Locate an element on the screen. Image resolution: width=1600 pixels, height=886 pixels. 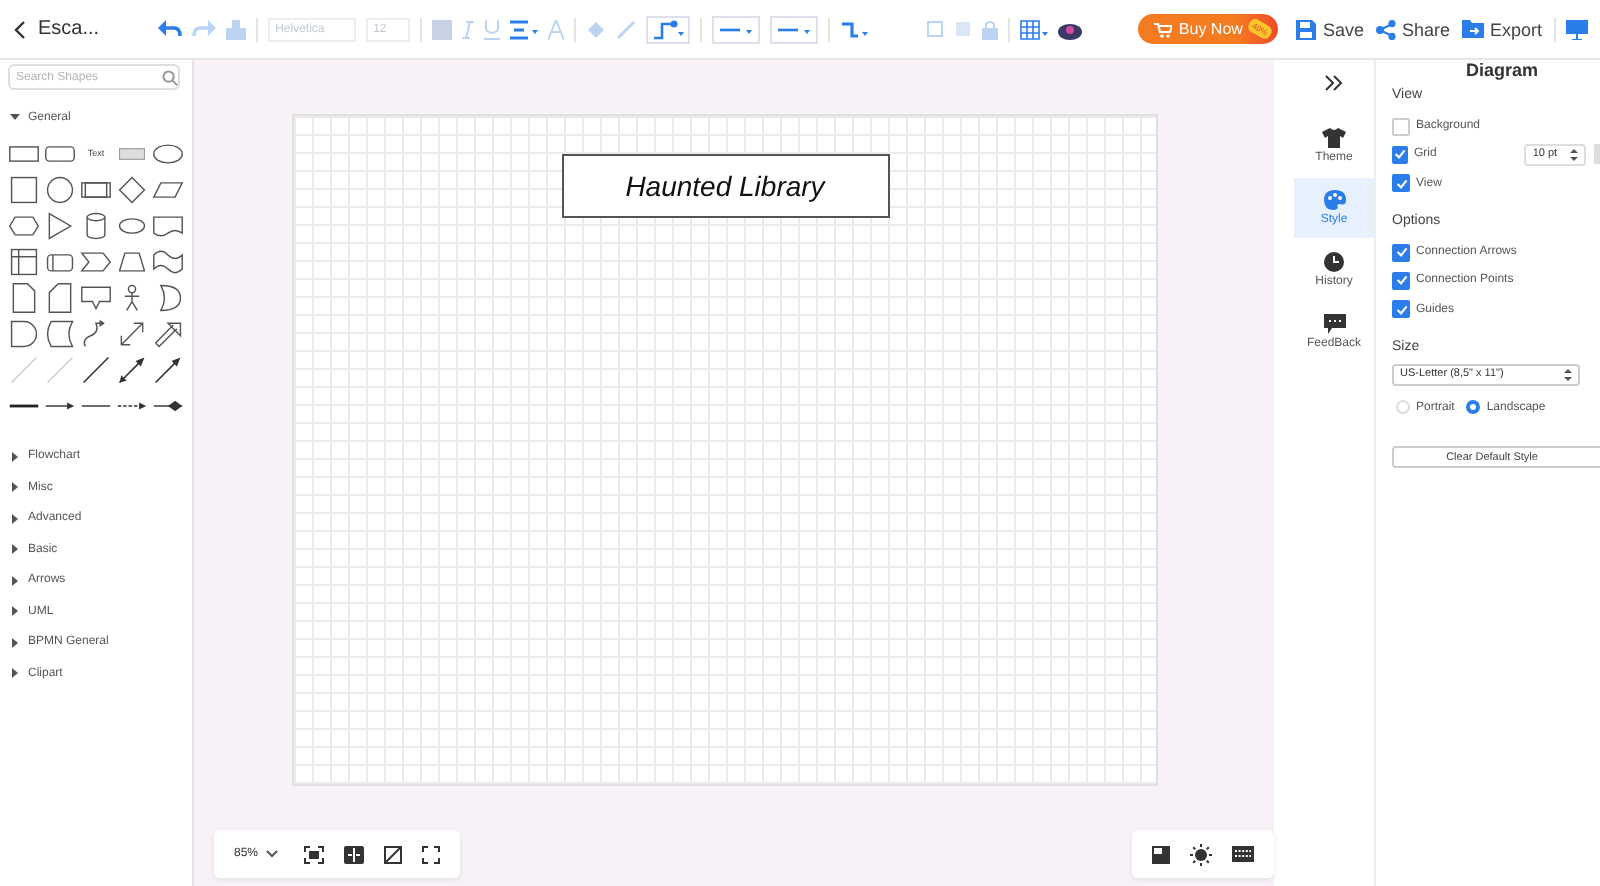
fit-width-icon is located at coordinates (354, 854).